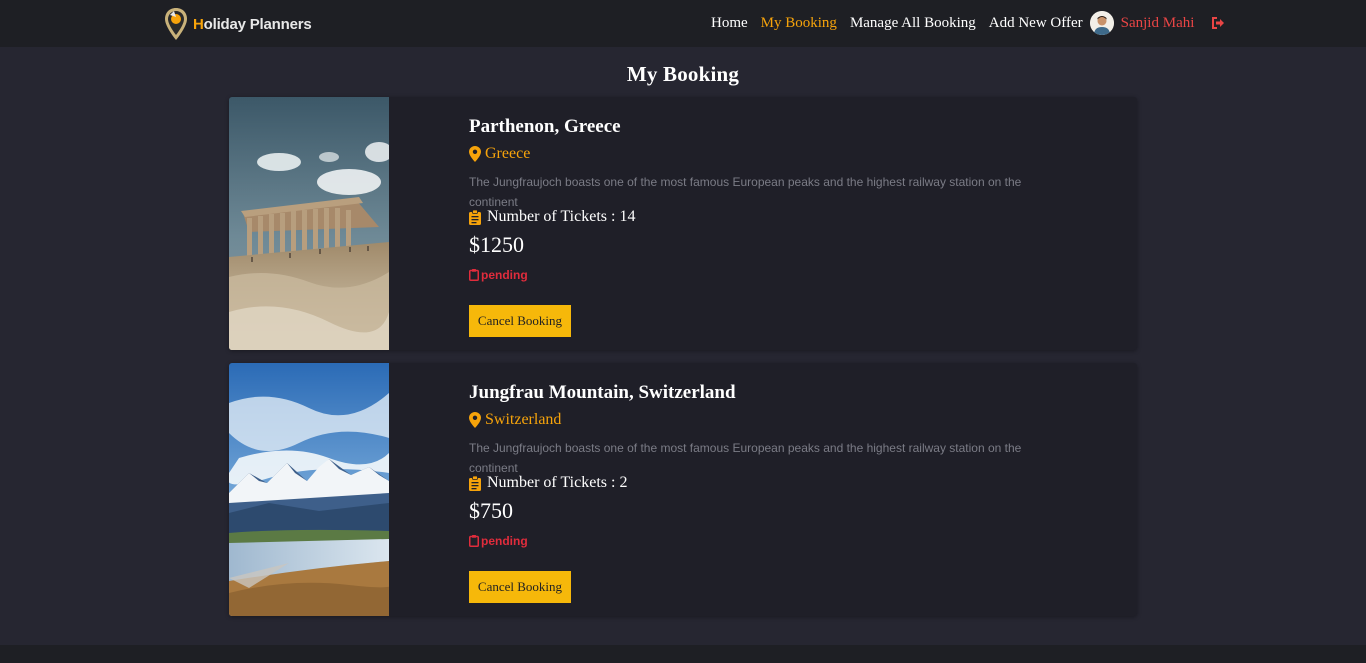 This screenshot has width=1366, height=663. Describe the element at coordinates (252, 24) in the screenshot. I see `brand-name: Holiday Planners` at that location.